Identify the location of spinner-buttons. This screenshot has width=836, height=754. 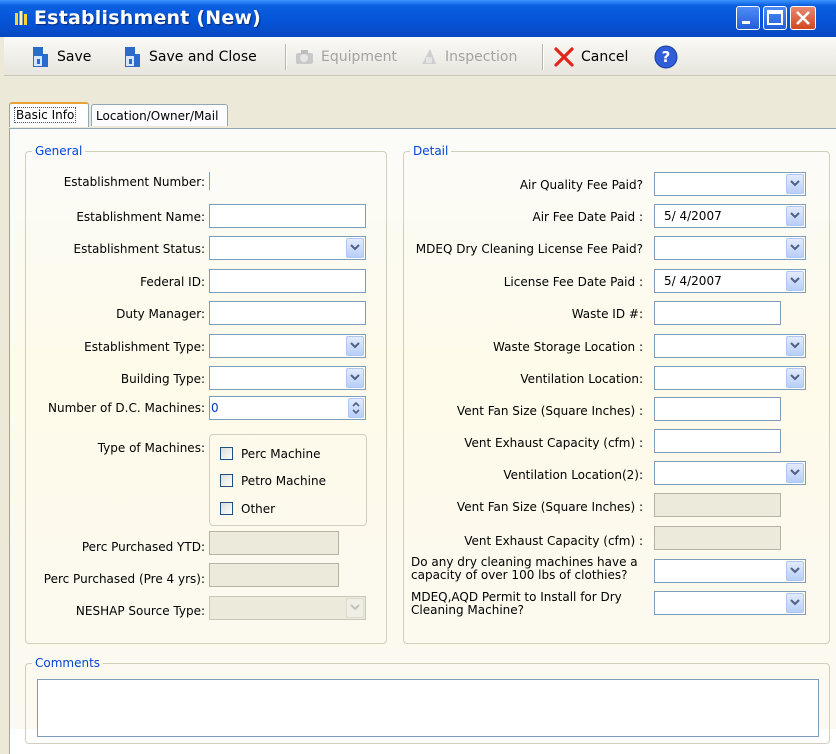
(356, 408).